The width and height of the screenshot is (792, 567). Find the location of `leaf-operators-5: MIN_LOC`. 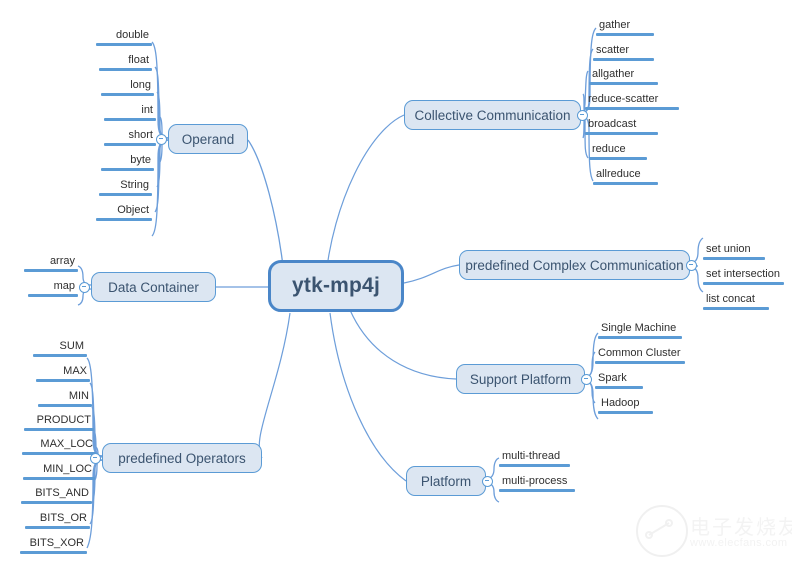

leaf-operators-5: MIN_LOC is located at coordinates (59, 471).